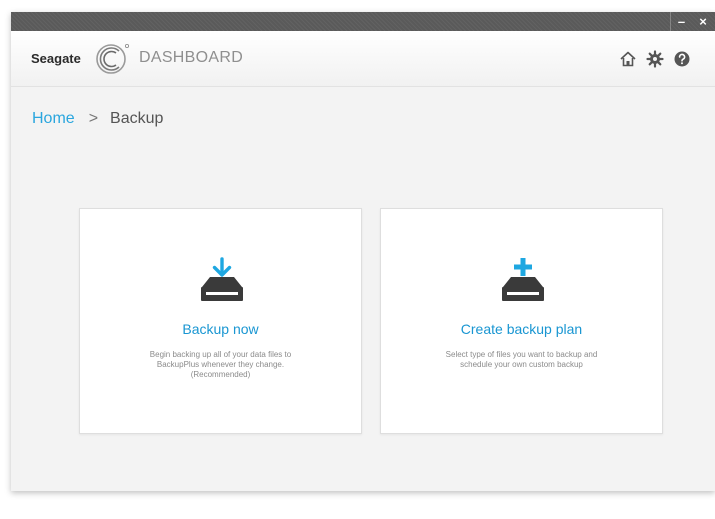 This screenshot has height=519, width=715. I want to click on gear-icon, so click(655, 59).